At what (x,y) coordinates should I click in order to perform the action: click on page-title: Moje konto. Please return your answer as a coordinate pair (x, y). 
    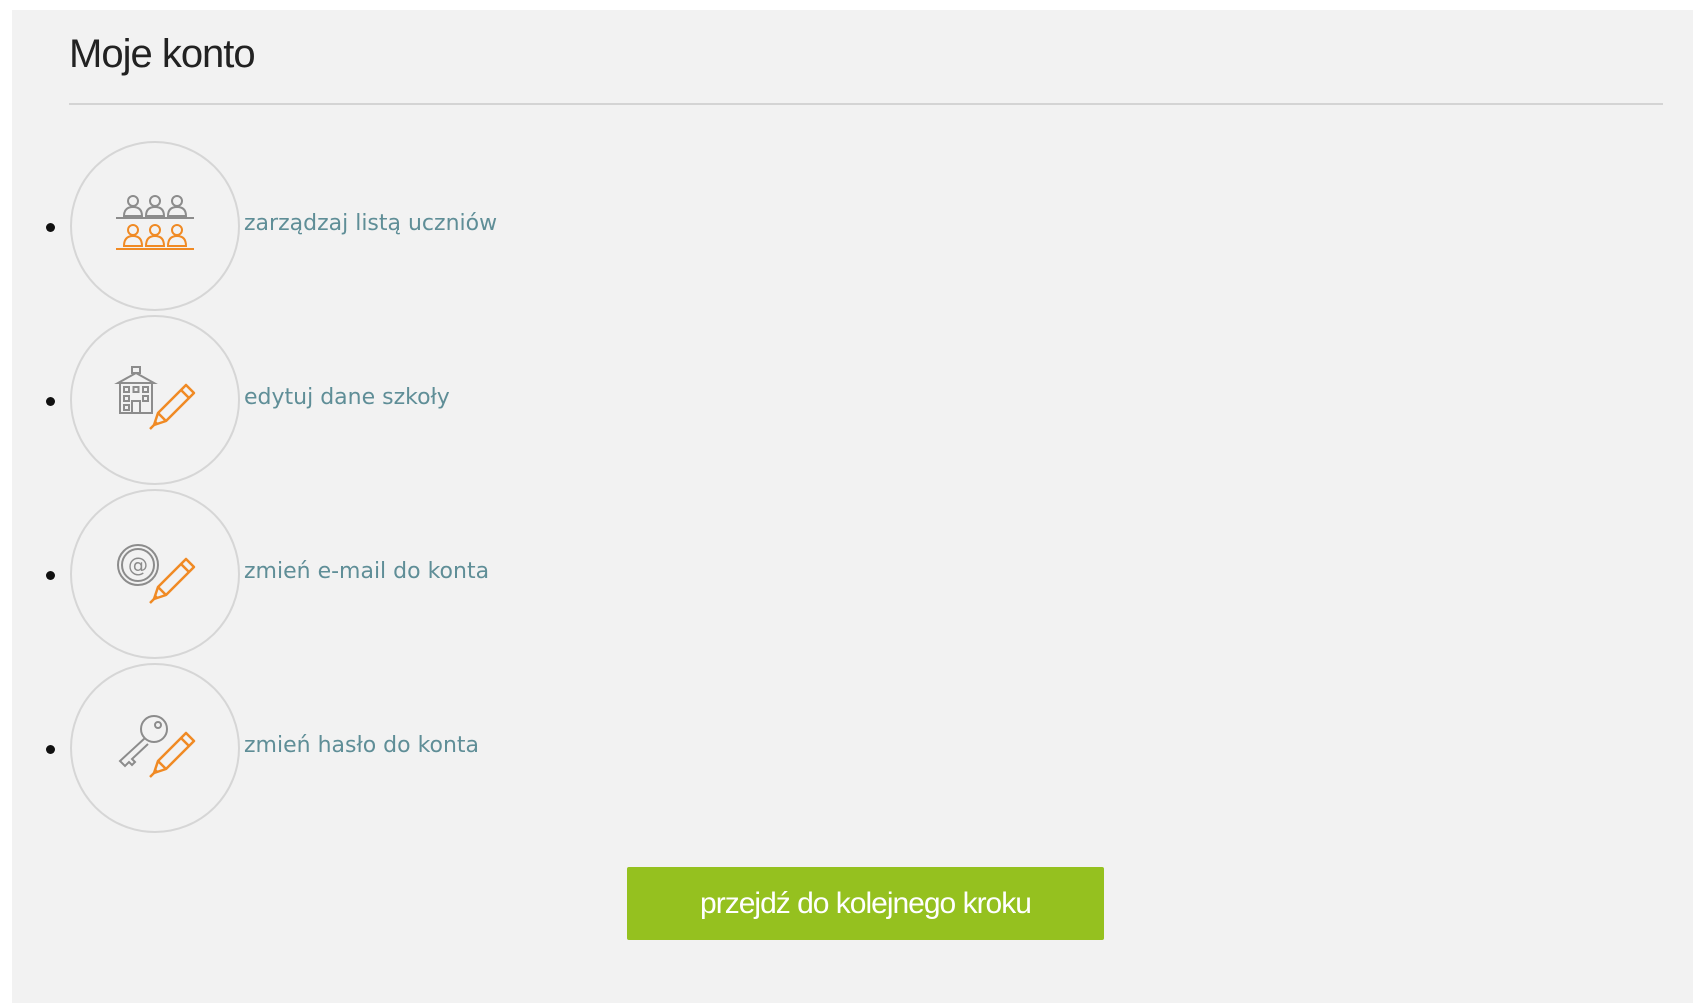
    Looking at the image, I should click on (162, 54).